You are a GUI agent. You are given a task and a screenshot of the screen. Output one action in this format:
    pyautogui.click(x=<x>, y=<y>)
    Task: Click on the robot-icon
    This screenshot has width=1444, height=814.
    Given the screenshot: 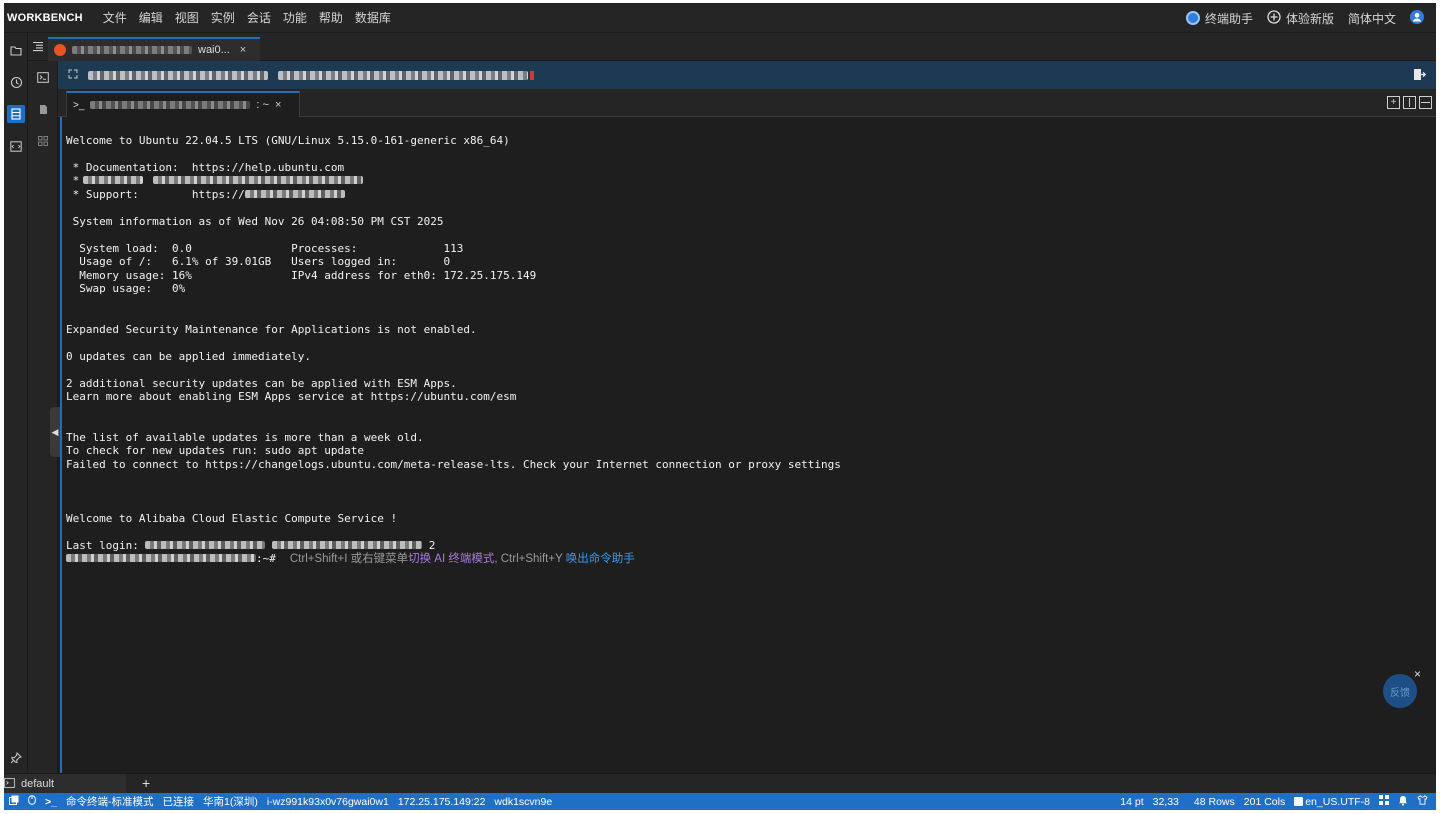 What is the action you would take?
    pyautogui.click(x=1192, y=18)
    